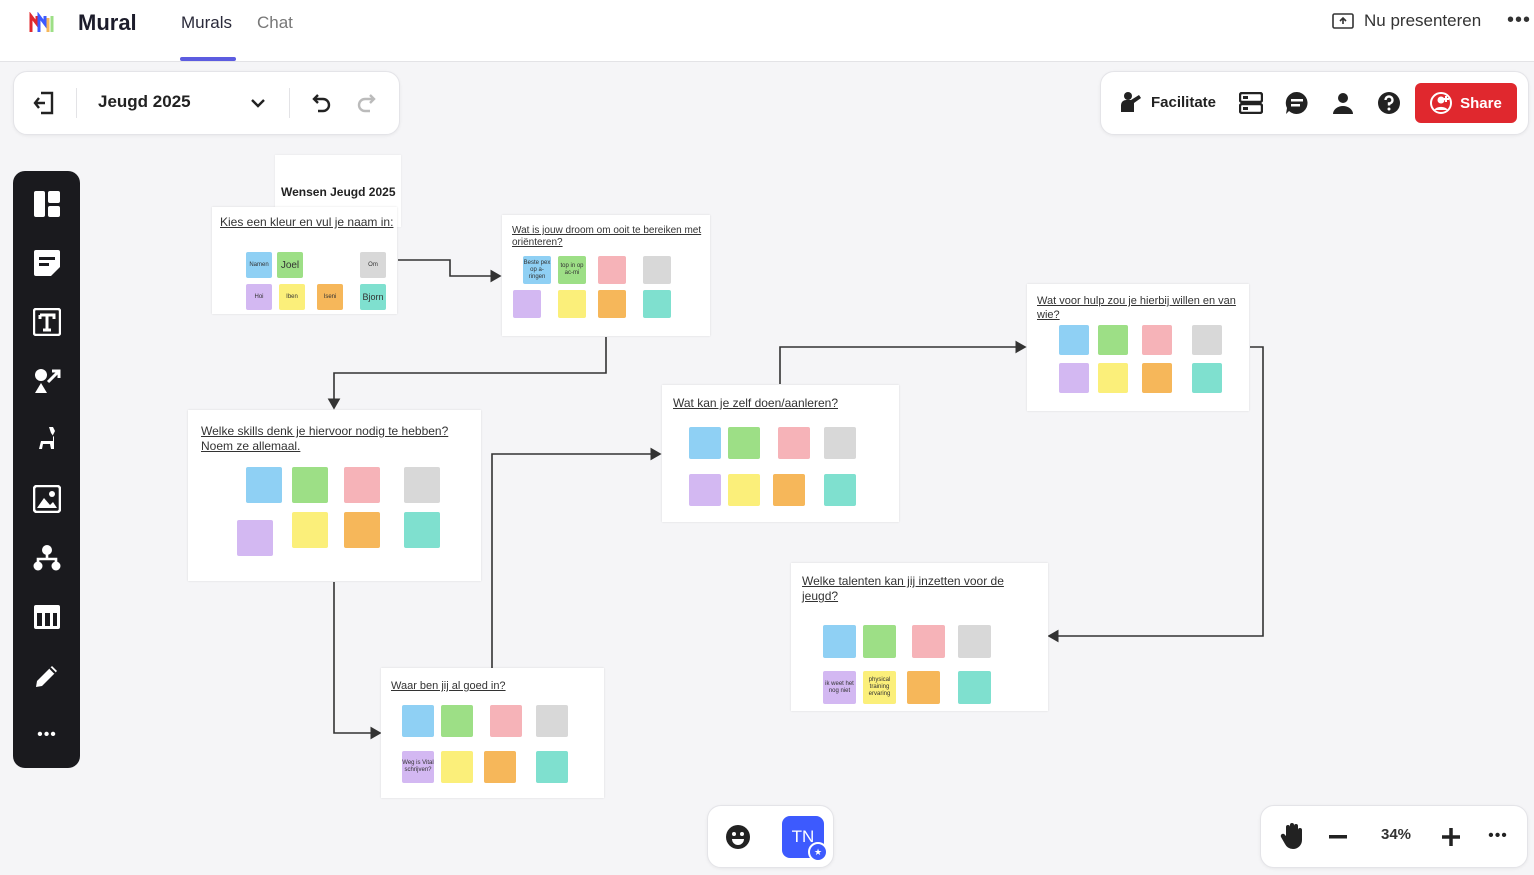 The width and height of the screenshot is (1534, 875). Describe the element at coordinates (448, 686) in the screenshot. I see `frame-title: Waar ben jij al goed in?` at that location.